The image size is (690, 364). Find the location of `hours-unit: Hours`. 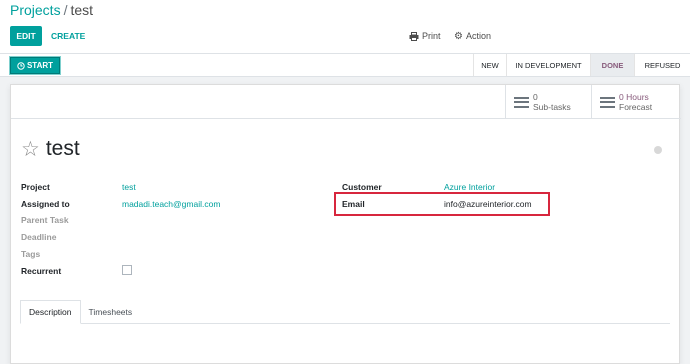

hours-unit: Hours is located at coordinates (637, 97).